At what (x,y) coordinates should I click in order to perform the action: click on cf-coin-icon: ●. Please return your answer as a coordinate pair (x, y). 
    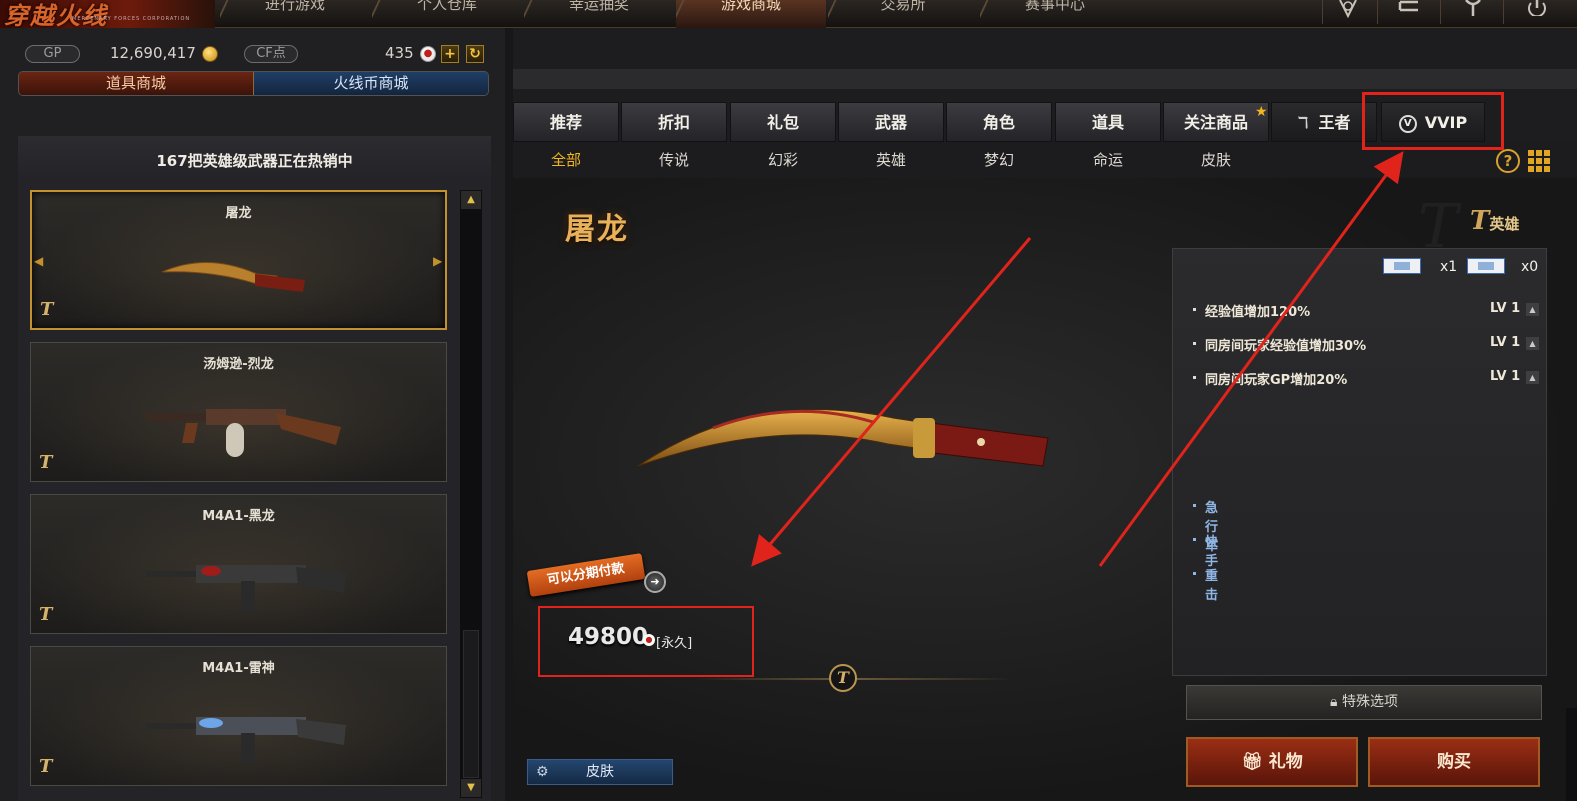
    Looking at the image, I should click on (649, 640).